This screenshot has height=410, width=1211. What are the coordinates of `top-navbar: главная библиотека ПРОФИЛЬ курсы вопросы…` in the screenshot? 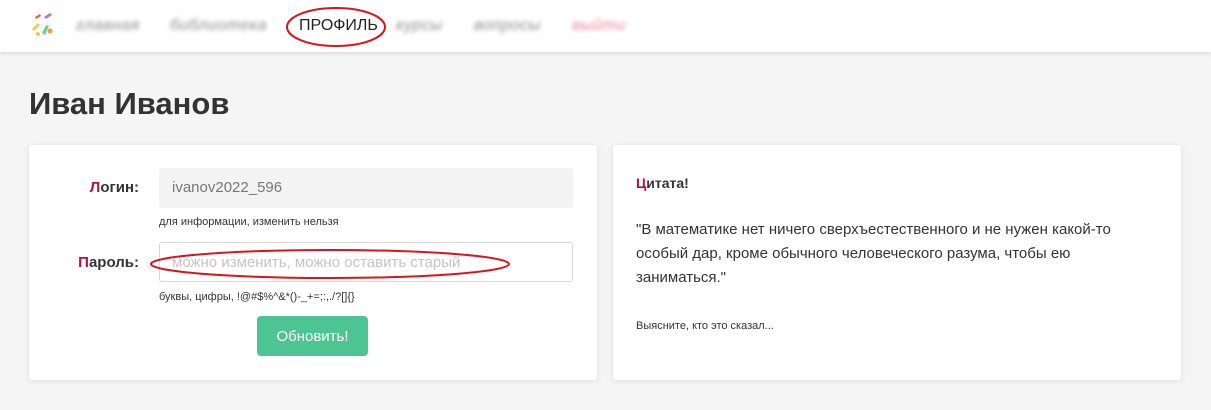 It's located at (605, 26).